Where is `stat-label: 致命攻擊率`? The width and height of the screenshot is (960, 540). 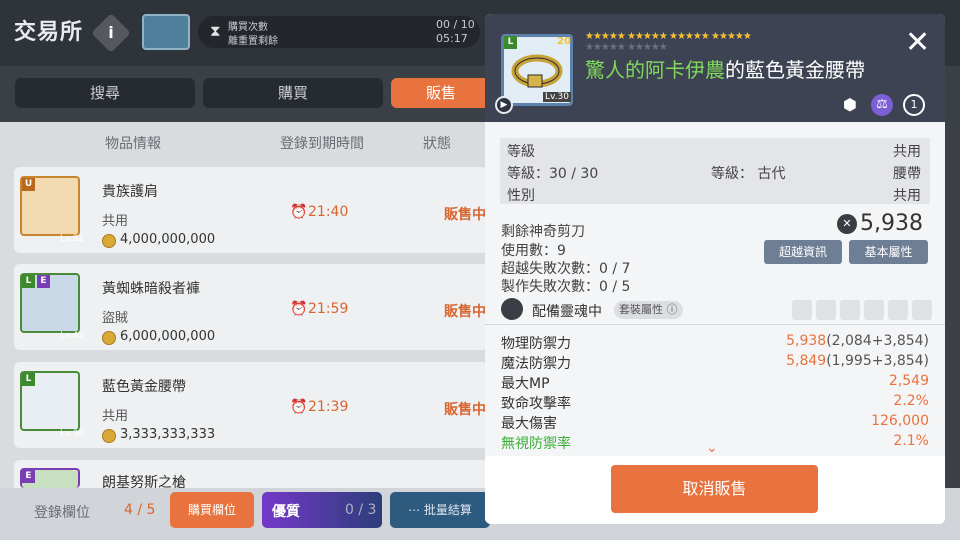
stat-label: 致命攻擊率 is located at coordinates (536, 404).